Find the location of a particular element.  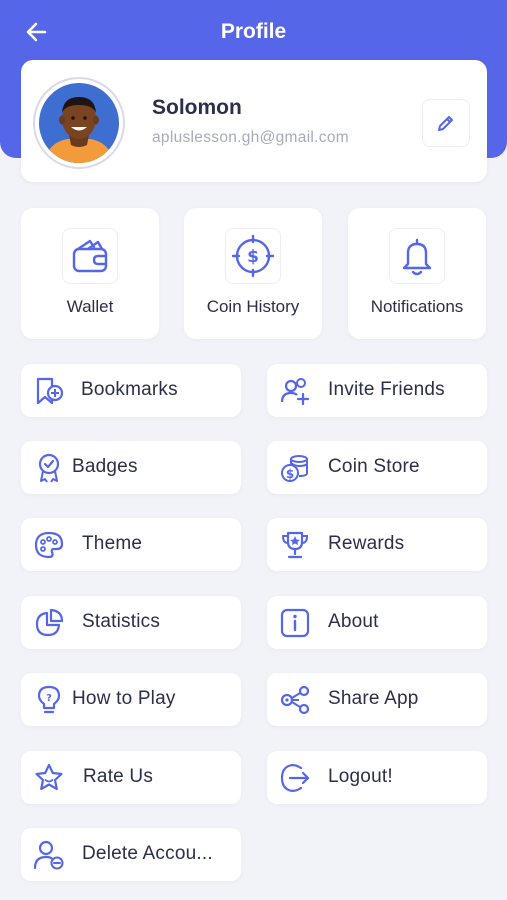

tile-notifications-label: Notifications is located at coordinates (417, 306).